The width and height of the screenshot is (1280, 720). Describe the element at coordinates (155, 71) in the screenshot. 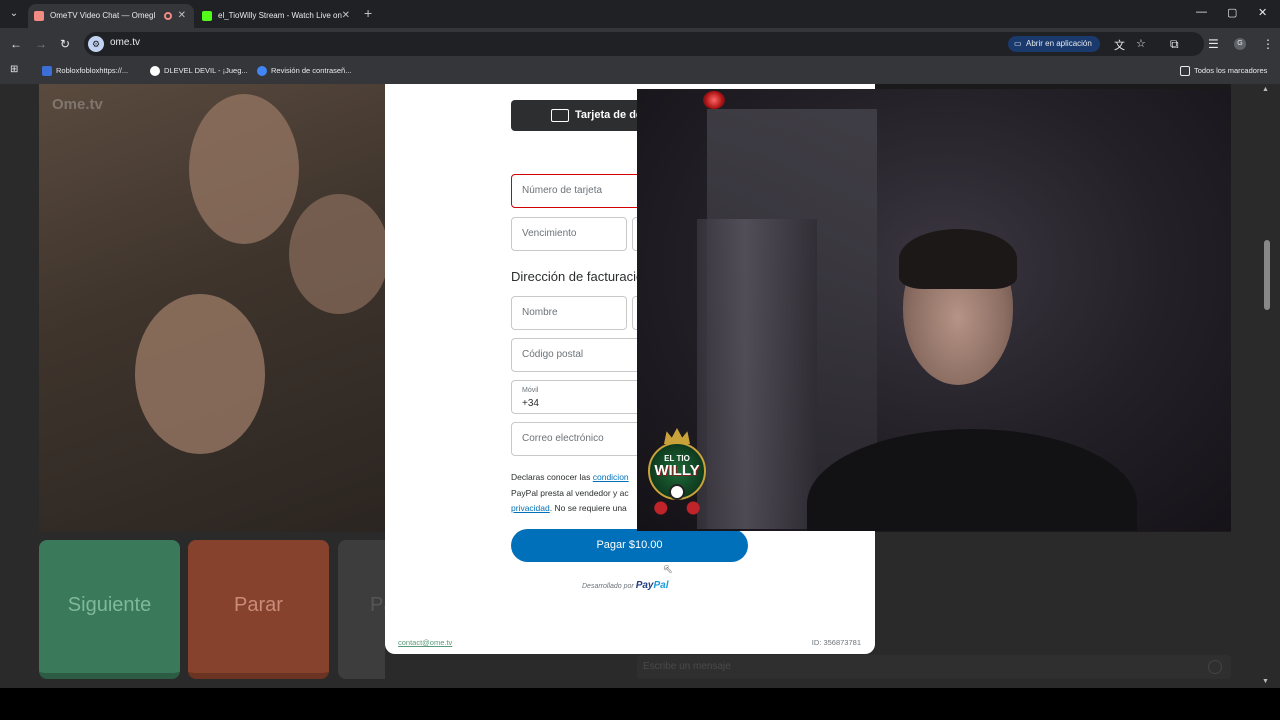

I see `level-devil-favicon-icon` at that location.